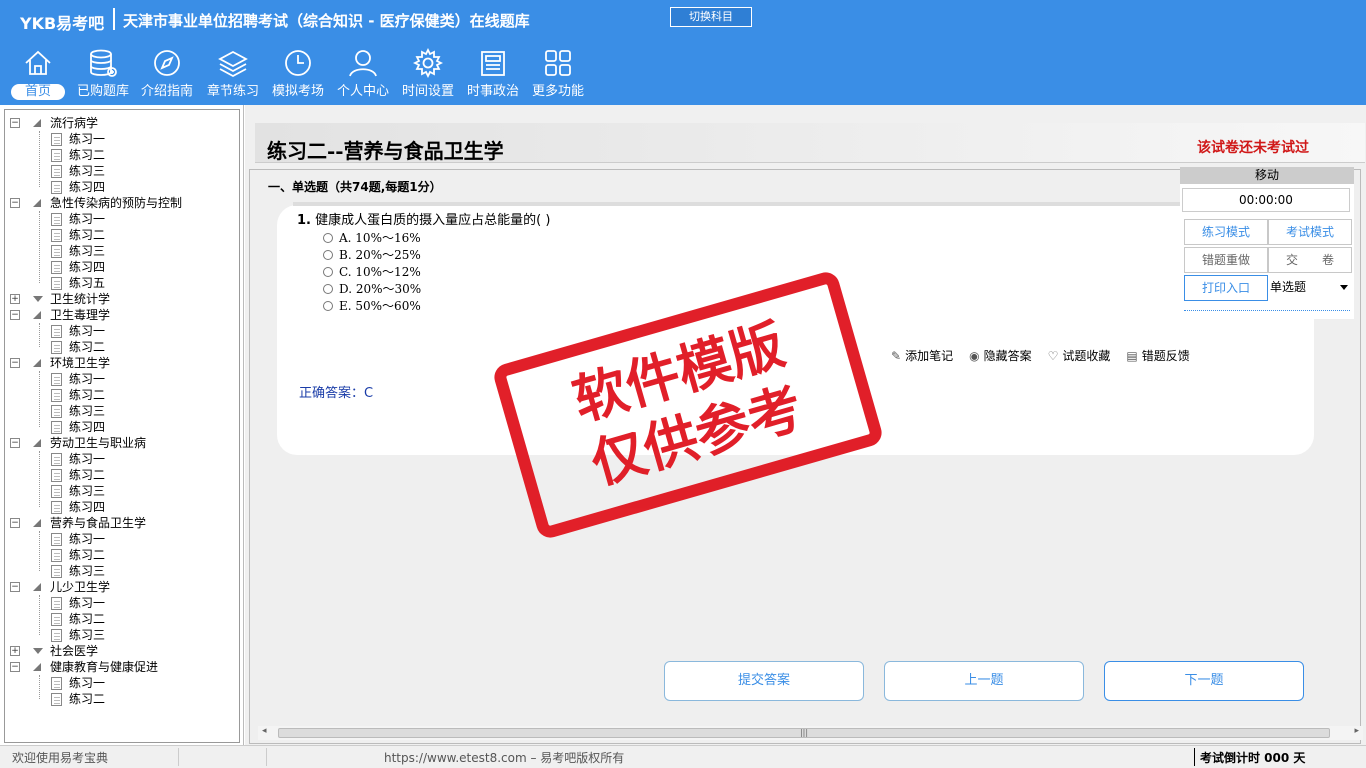 The height and width of the screenshot is (768, 1366). I want to click on chevron-down-icon, so click(1344, 287).